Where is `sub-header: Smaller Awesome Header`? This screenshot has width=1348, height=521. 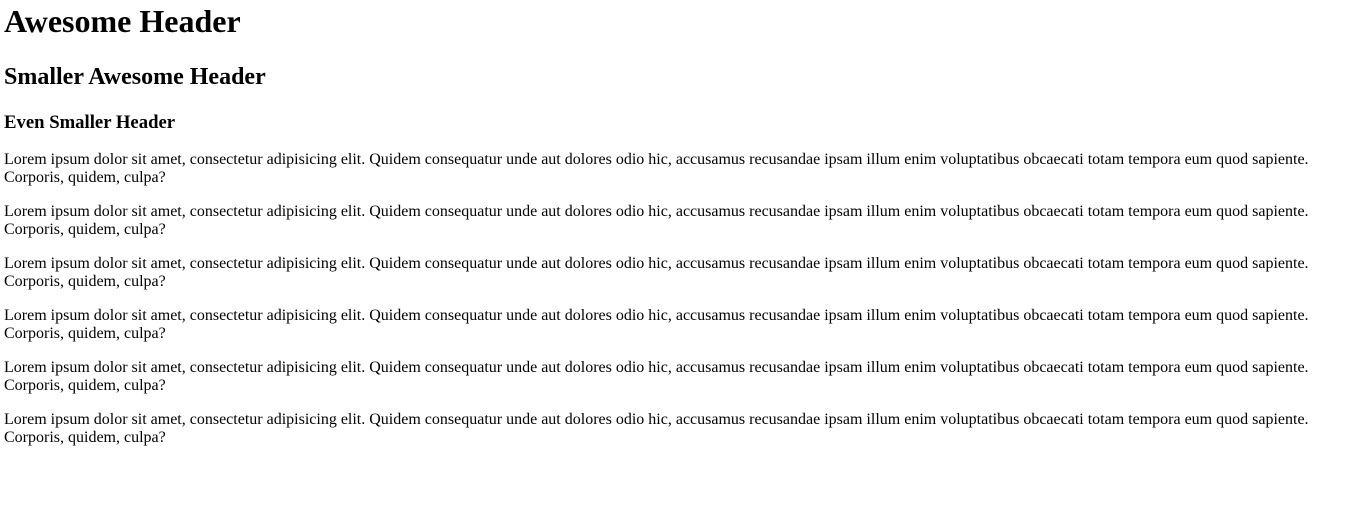
sub-header: Smaller Awesome Header is located at coordinates (135, 77).